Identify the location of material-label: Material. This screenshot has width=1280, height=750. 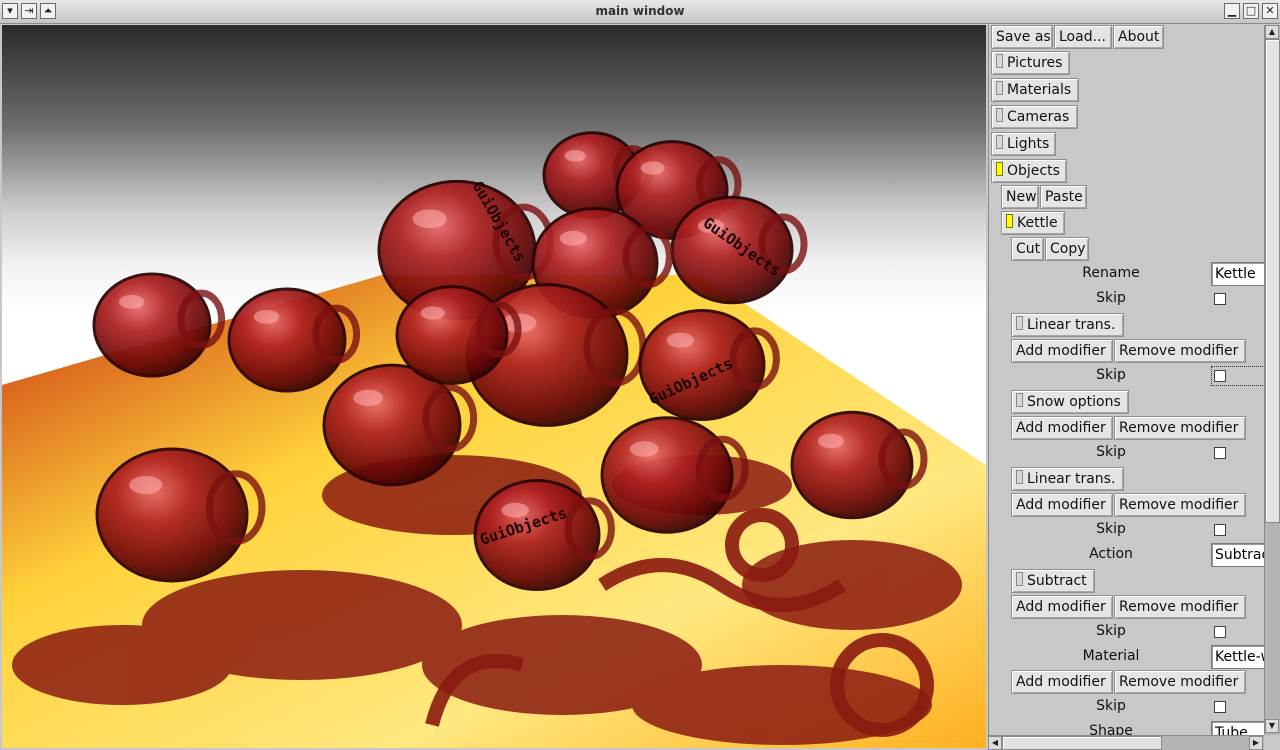
(1111, 656).